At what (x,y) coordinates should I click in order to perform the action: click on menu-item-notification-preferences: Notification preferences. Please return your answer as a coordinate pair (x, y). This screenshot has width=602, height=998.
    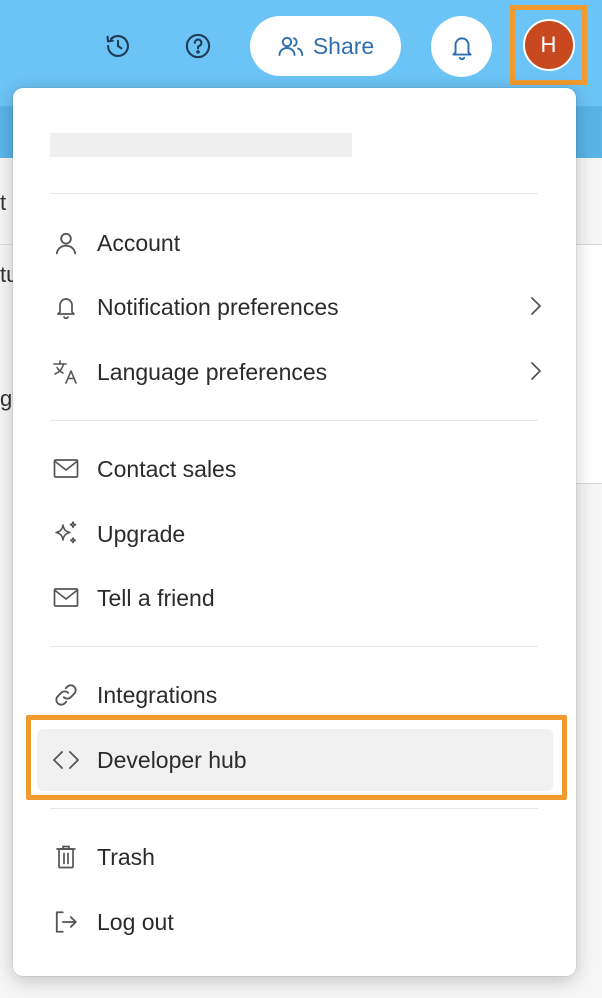
    Looking at the image, I should click on (295, 307).